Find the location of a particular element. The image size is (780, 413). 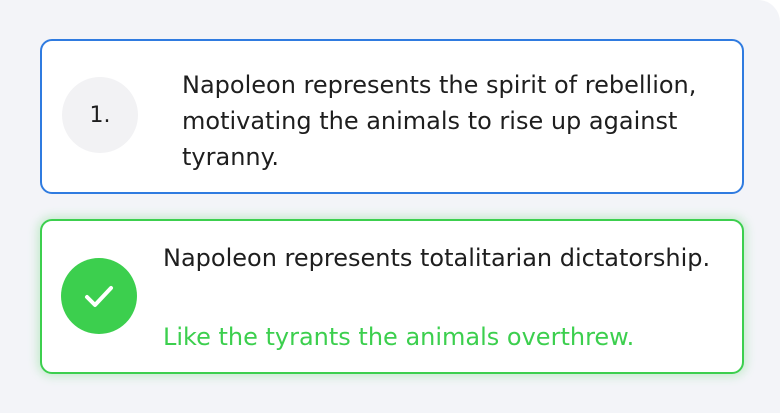

correct-badge is located at coordinates (99, 296).